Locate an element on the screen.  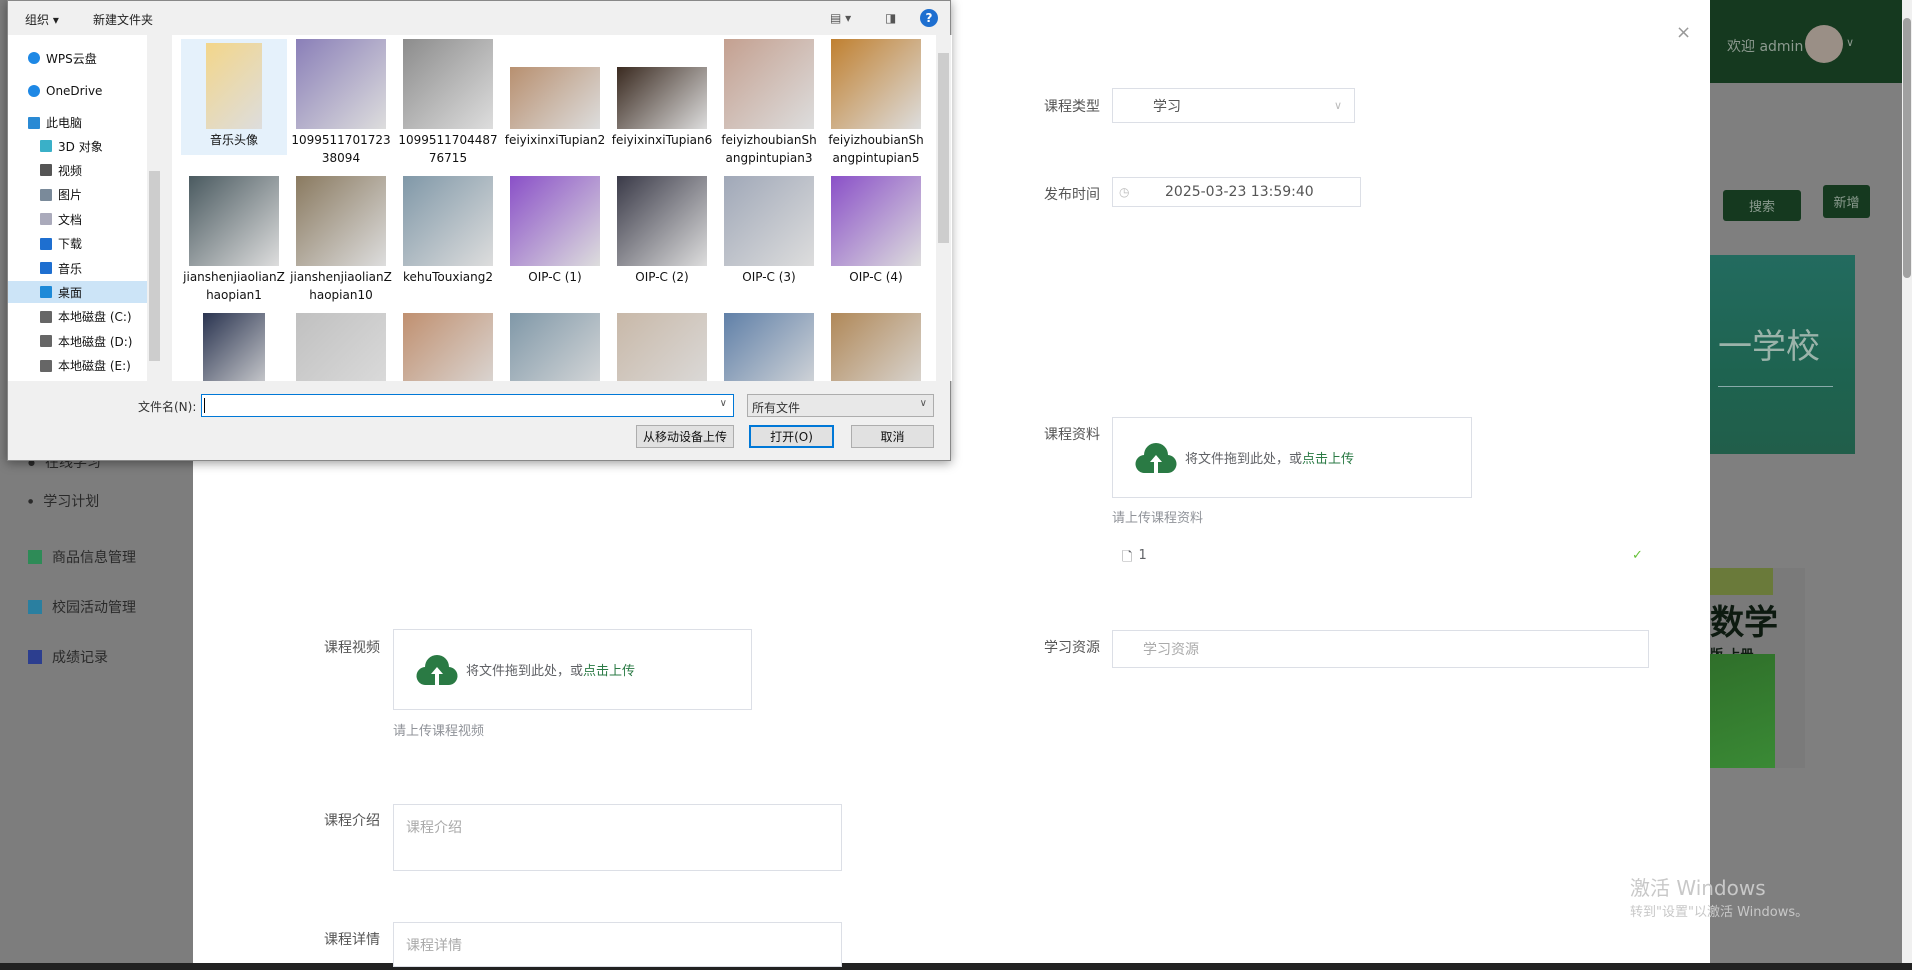
close-icon: × is located at coordinates (1683, 32).